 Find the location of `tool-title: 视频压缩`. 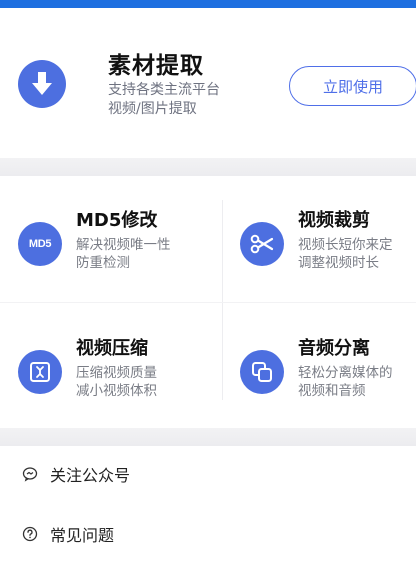

tool-title: 视频压缩 is located at coordinates (112, 348).